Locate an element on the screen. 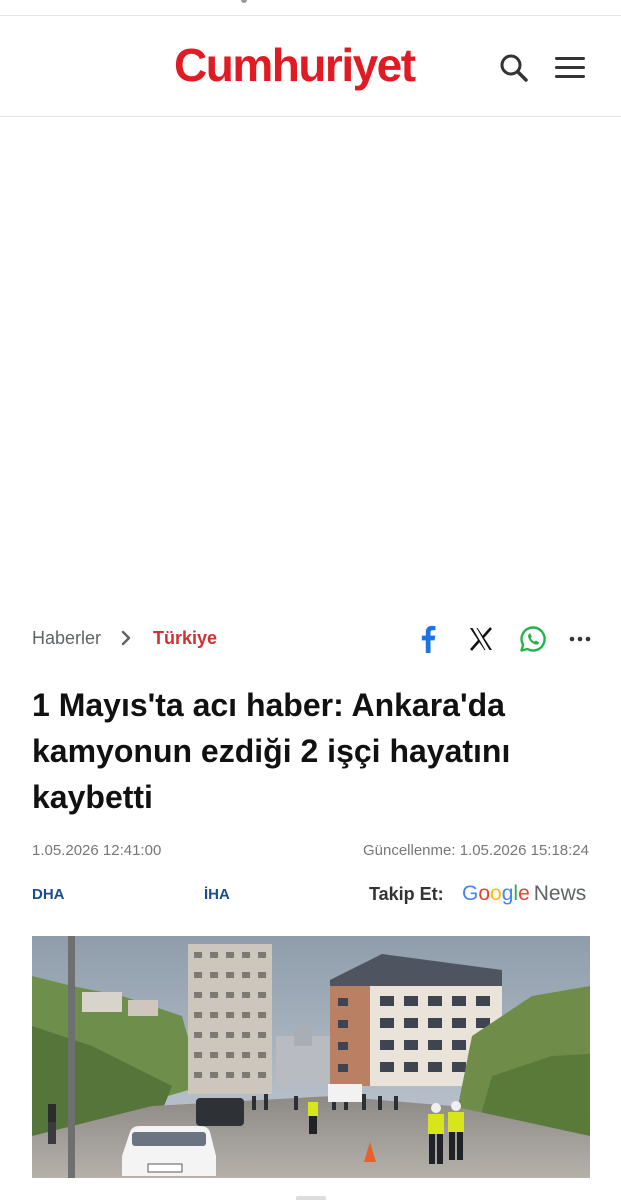 This screenshot has width=621, height=1200. site-logo: Cumhuriyet is located at coordinates (295, 65).